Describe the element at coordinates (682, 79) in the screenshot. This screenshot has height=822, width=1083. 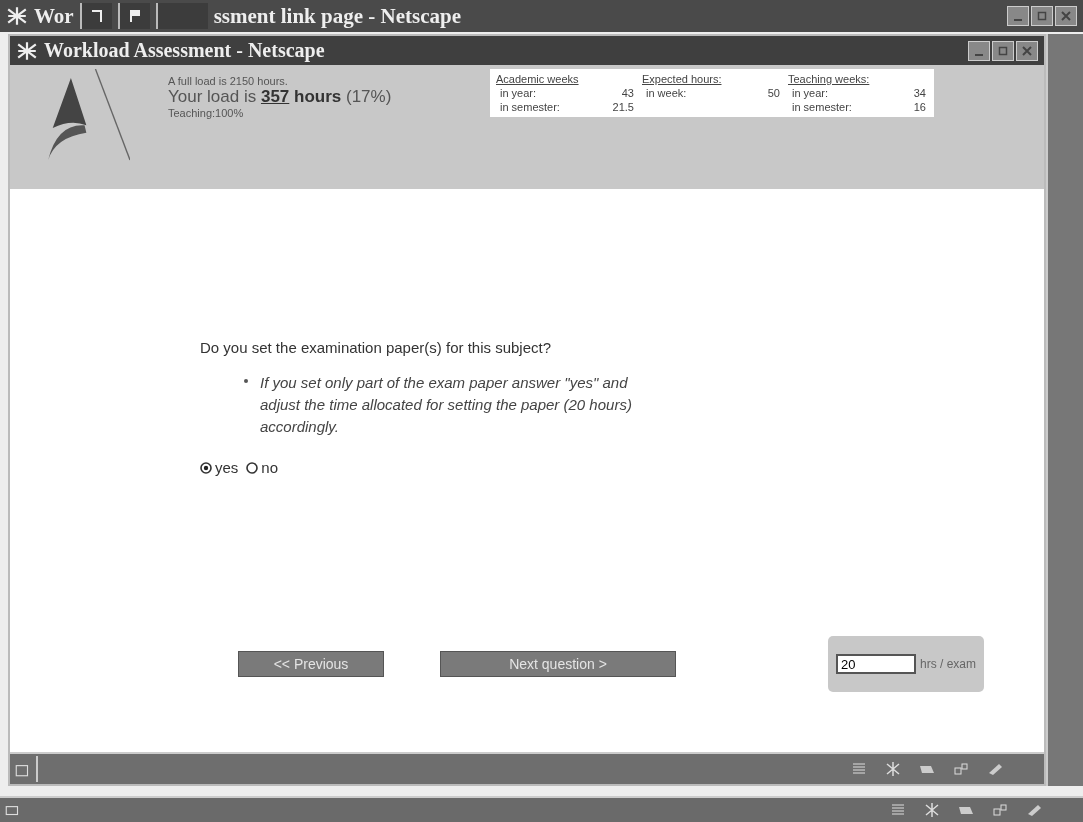
I see `stats-heading: Expected hours:` at that location.